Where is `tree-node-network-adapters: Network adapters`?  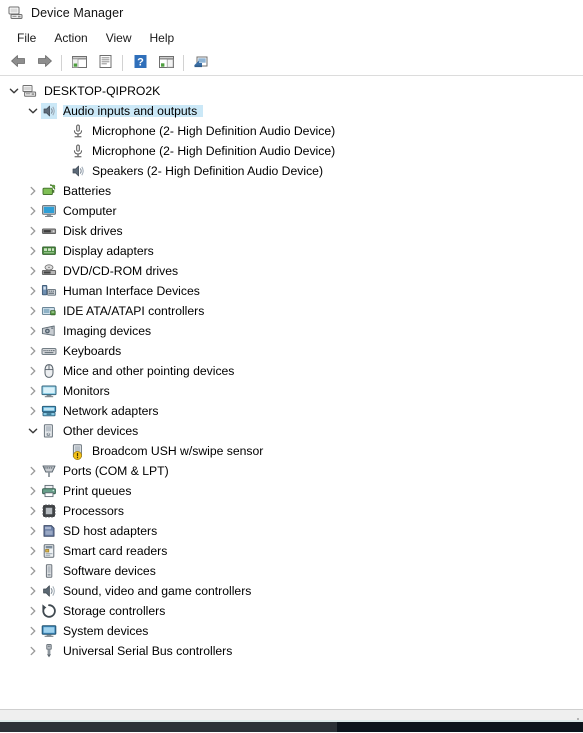
tree-node-network-adapters: Network adapters is located at coordinates (291, 411).